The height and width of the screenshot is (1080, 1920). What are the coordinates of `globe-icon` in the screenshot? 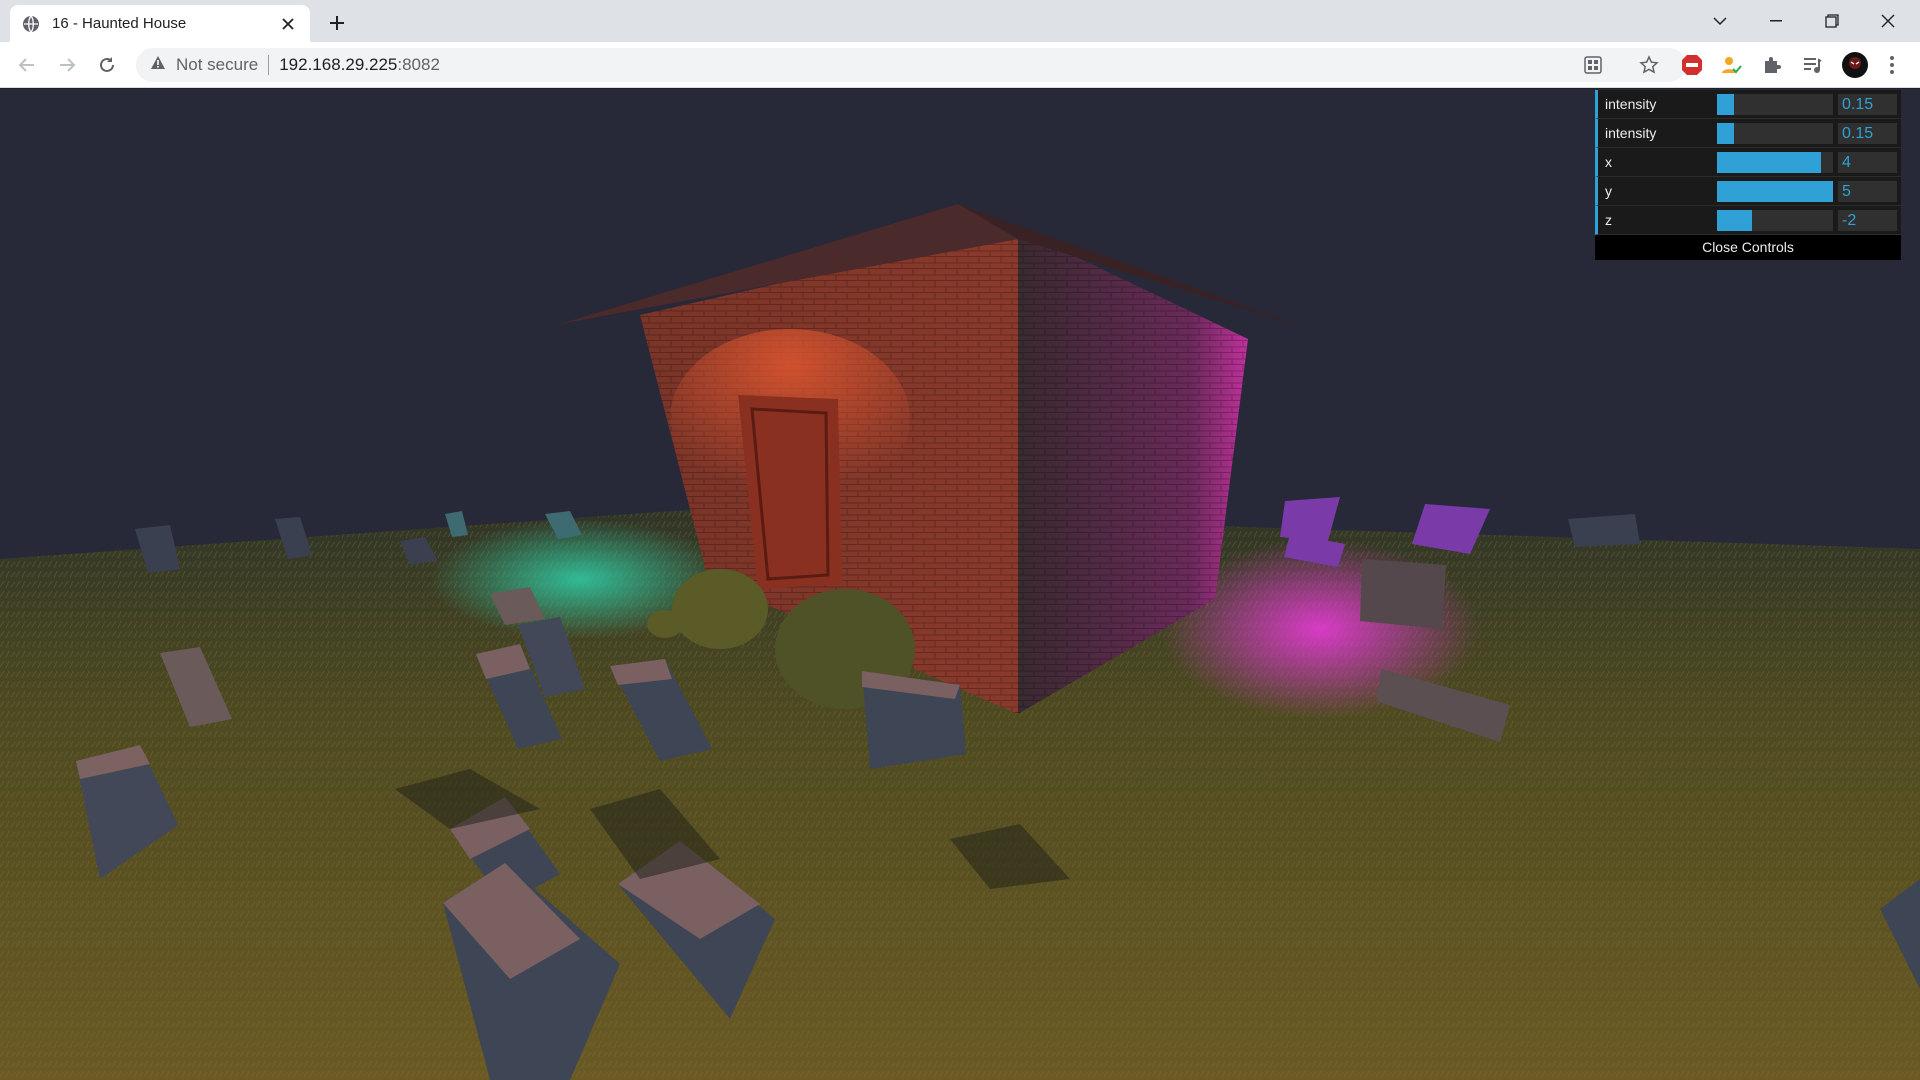 It's located at (31, 24).